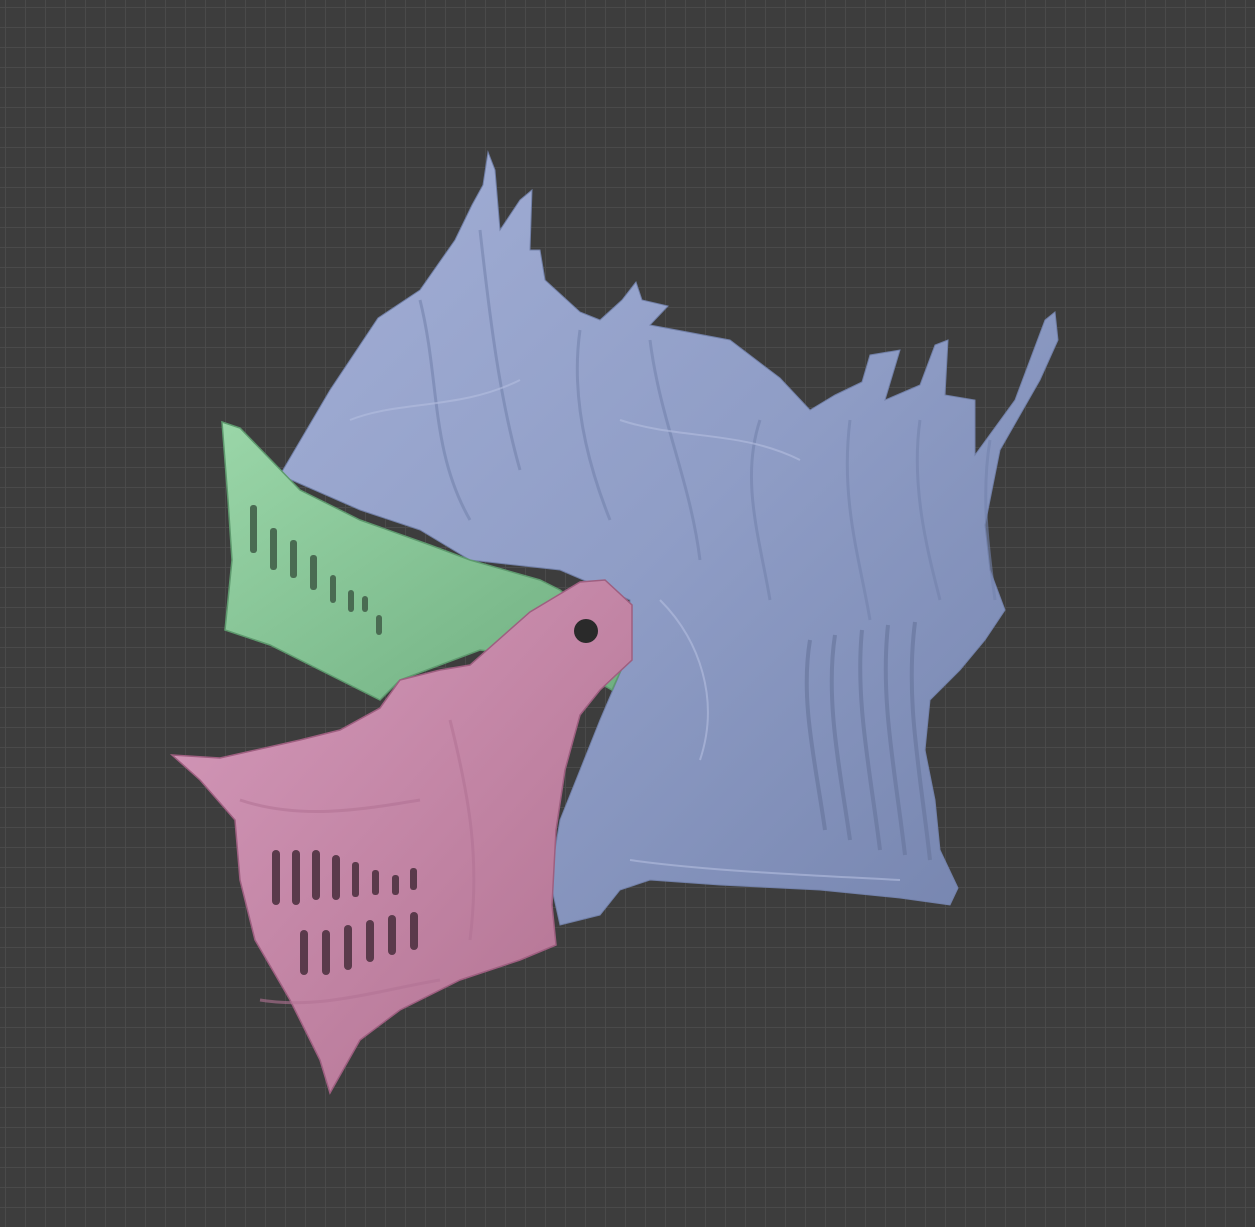 The height and width of the screenshot is (1227, 1255). Describe the element at coordinates (586, 631) in the screenshot. I see `rivet-hole-icon` at that location.